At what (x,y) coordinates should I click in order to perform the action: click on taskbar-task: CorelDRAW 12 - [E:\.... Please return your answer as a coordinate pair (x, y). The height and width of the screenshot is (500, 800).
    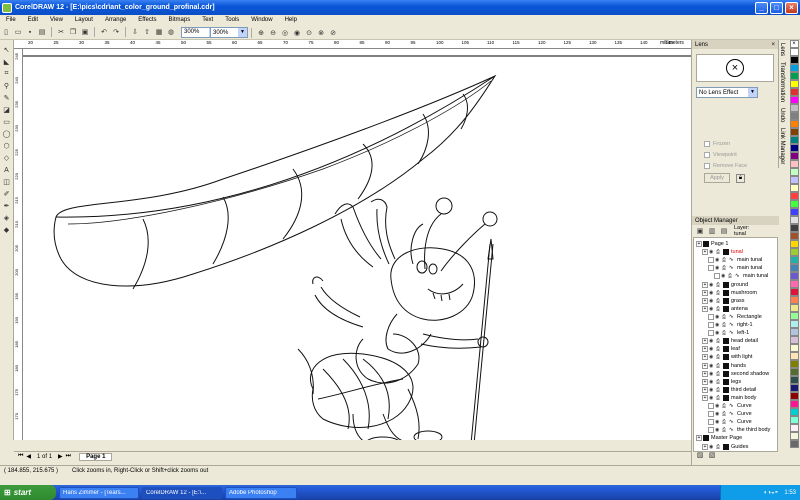
    Looking at the image, I should click on (182, 492).